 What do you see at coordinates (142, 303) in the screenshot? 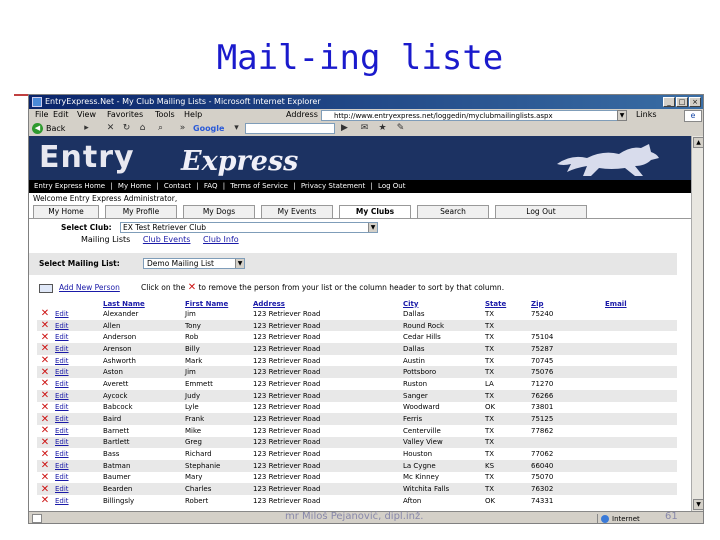
I see `header-last-name: Last Name` at bounding box center [142, 303].